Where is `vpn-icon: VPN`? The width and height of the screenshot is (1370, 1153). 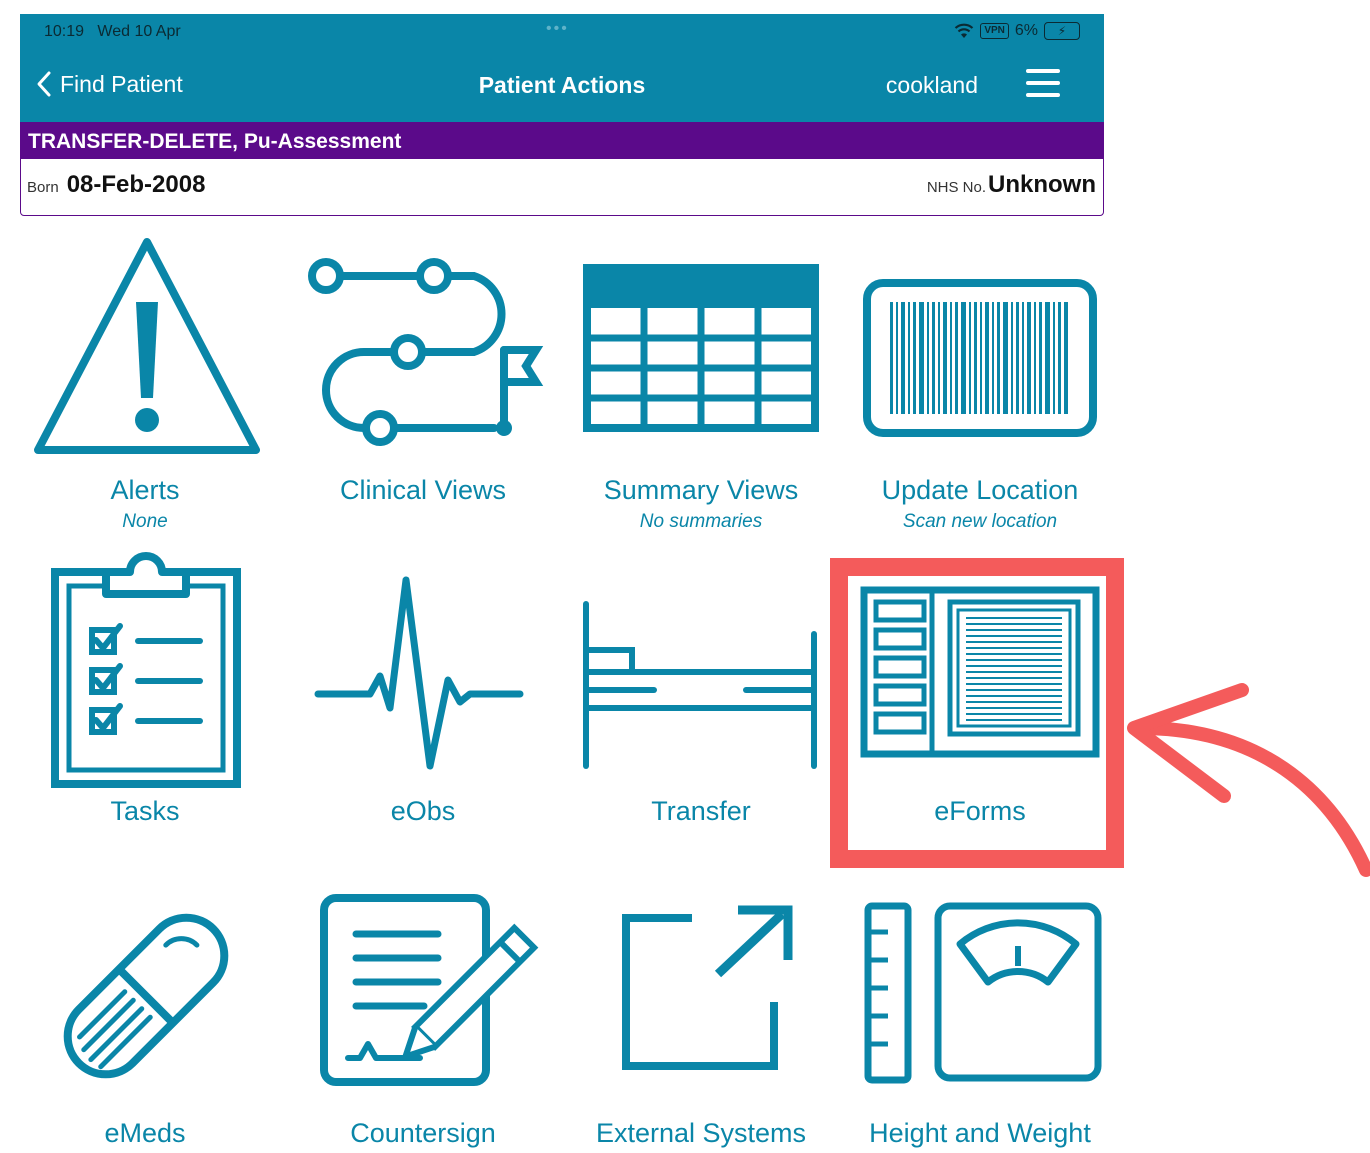 vpn-icon: VPN is located at coordinates (994, 31).